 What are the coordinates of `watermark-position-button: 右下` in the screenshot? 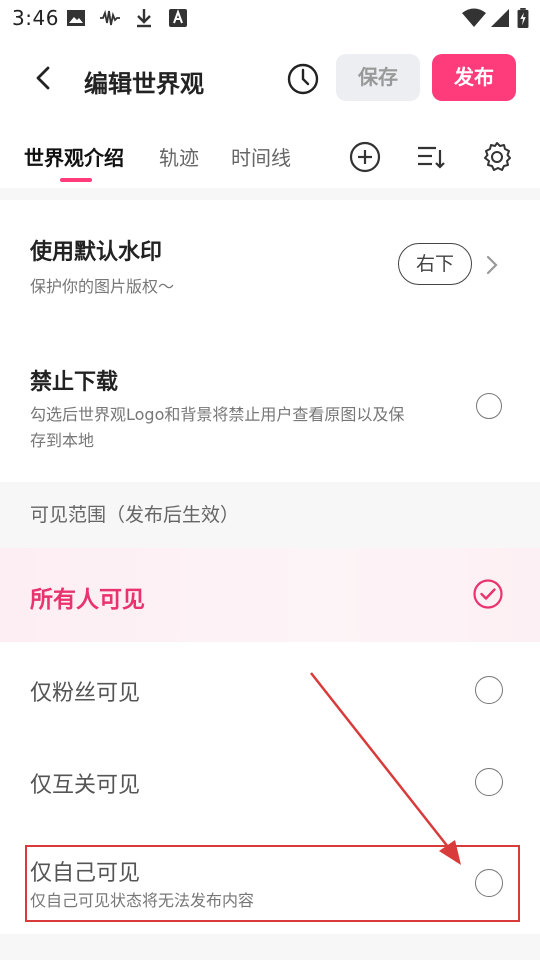 It's located at (435, 264).